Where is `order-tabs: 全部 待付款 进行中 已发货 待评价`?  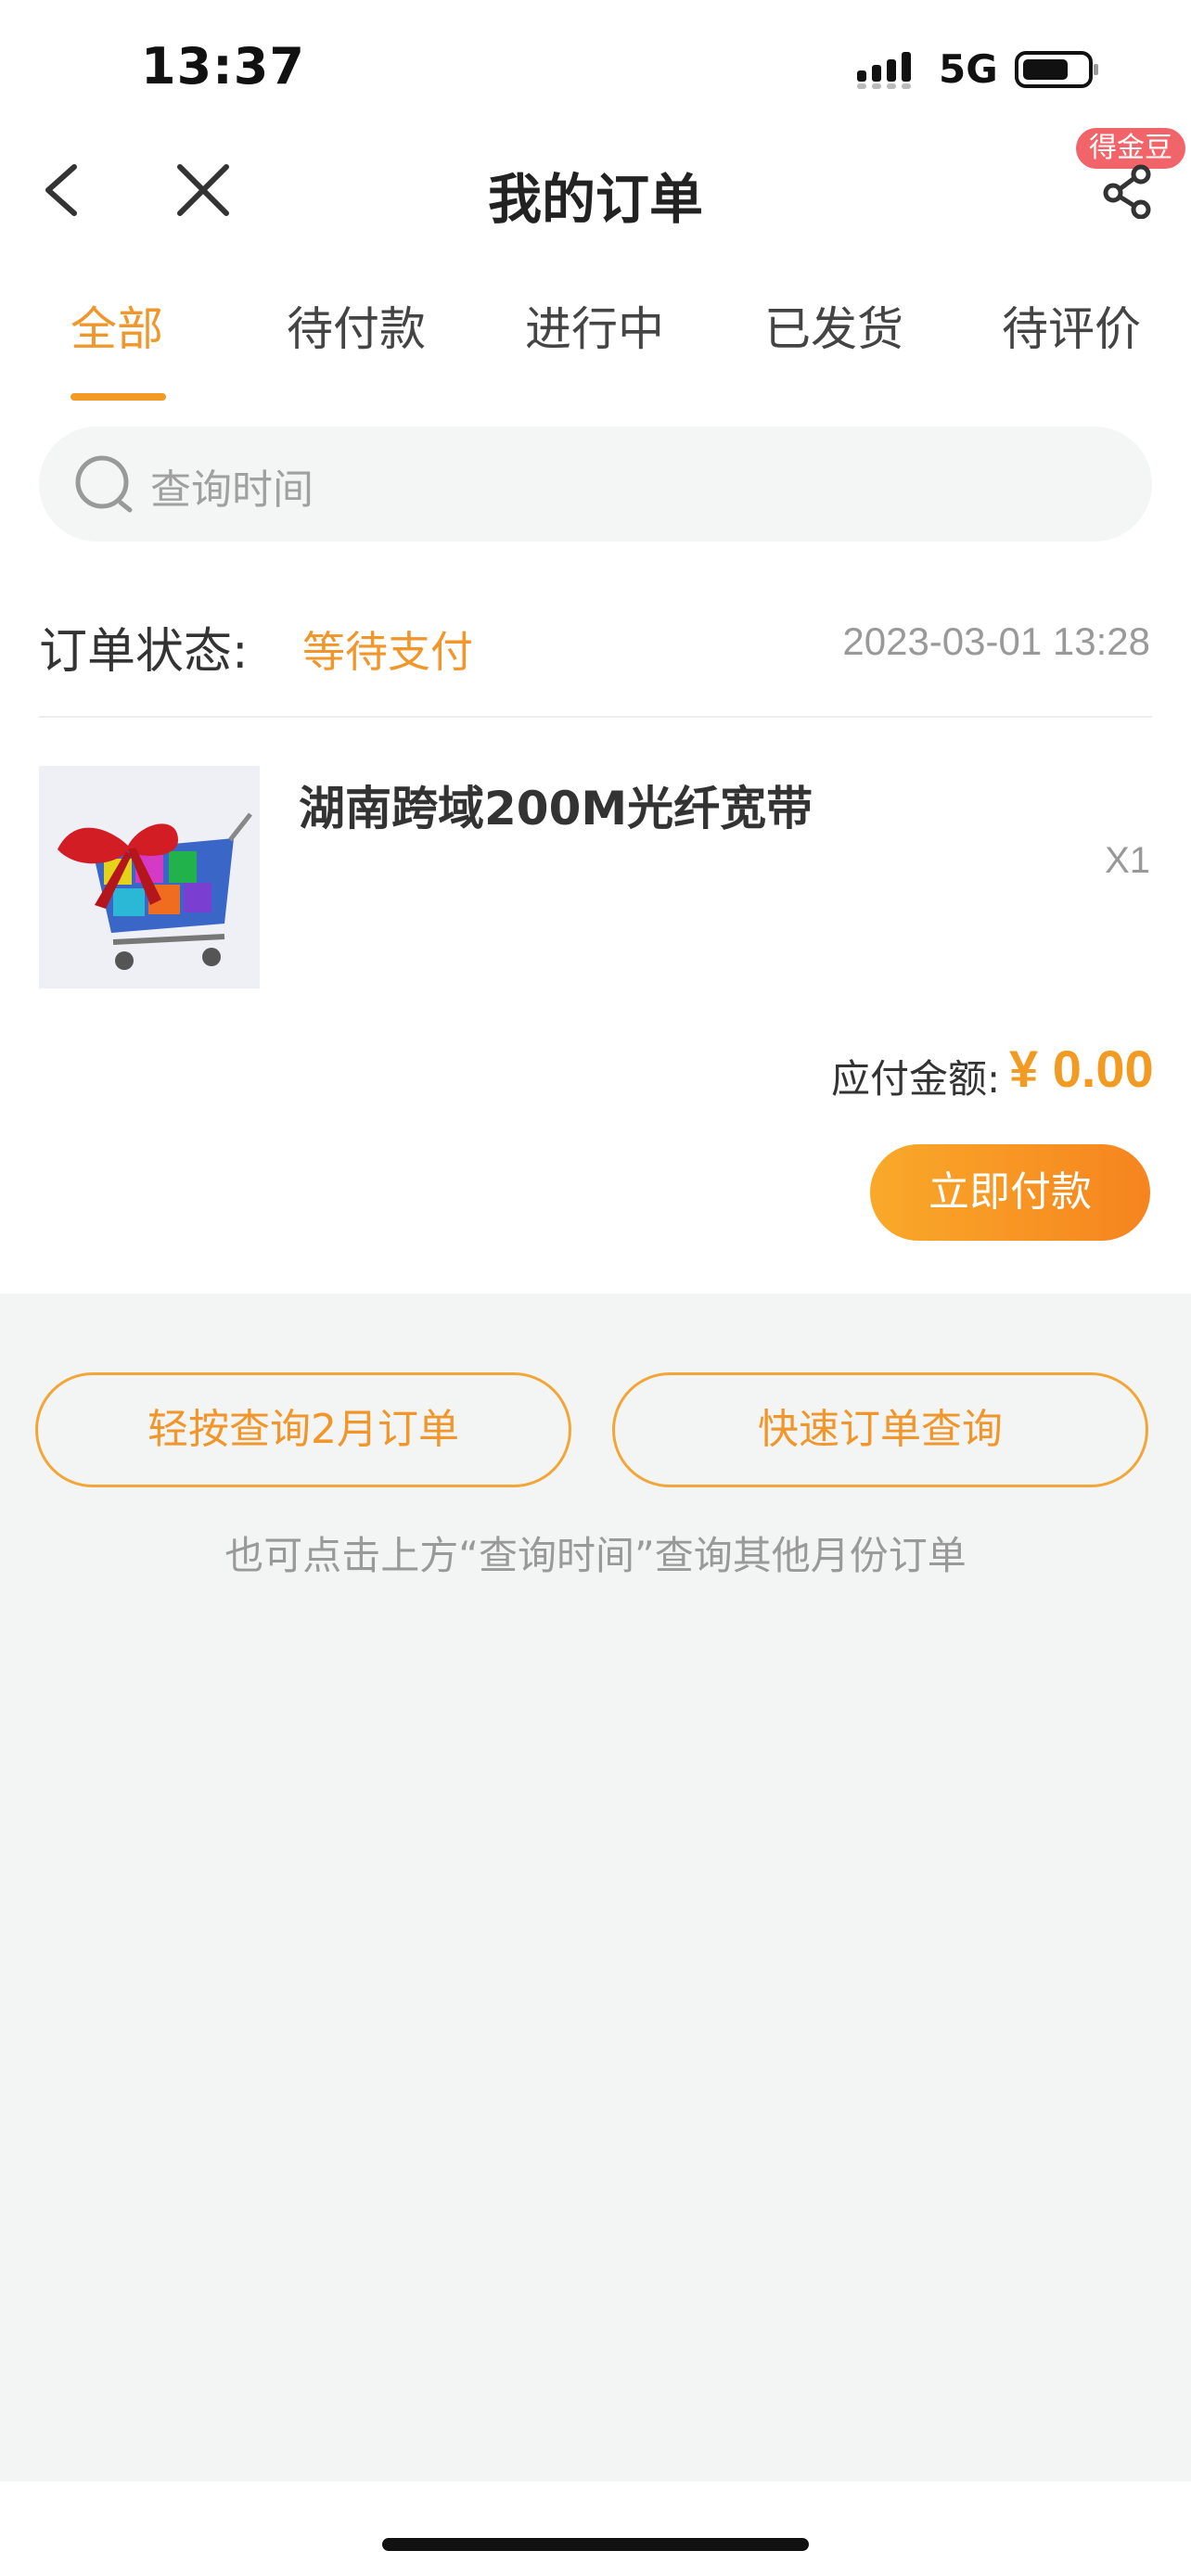
order-tabs: 全部 待付款 进行中 已发货 待评价 is located at coordinates (595, 343).